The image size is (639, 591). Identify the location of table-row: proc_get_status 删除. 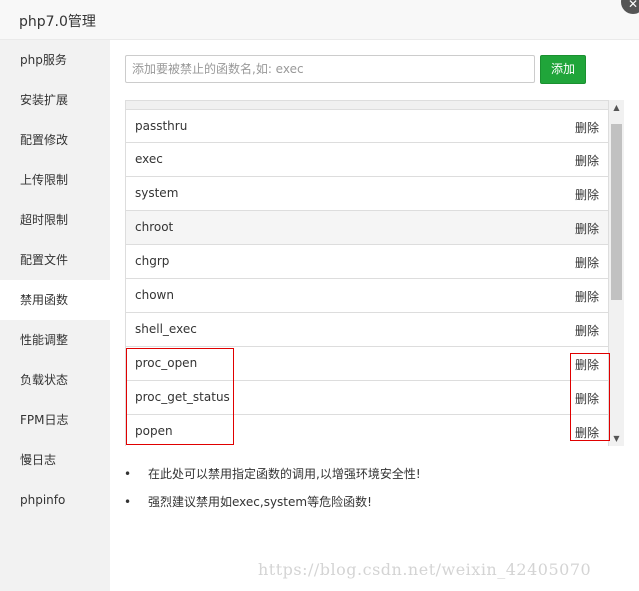
(367, 398).